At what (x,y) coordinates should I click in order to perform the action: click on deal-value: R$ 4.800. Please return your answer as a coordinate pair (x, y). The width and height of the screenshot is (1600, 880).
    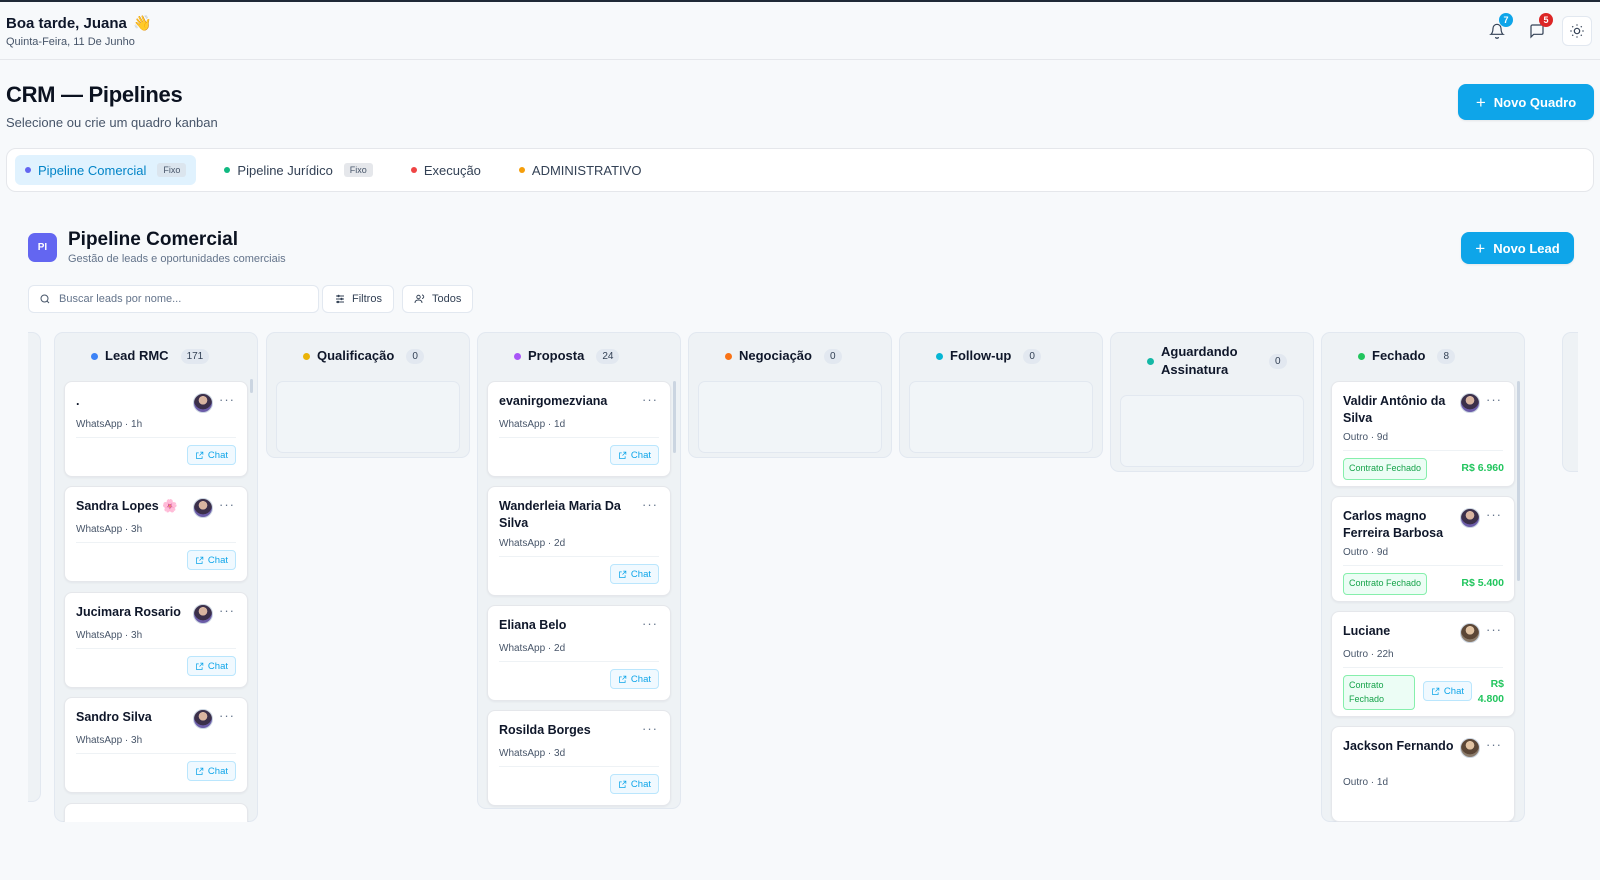
    Looking at the image, I should click on (1490, 691).